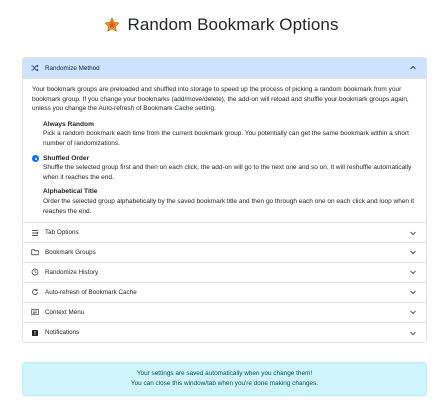 Image resolution: width=443 pixels, height=400 pixels. What do you see at coordinates (35, 252) in the screenshot?
I see `folder-icon` at bounding box center [35, 252].